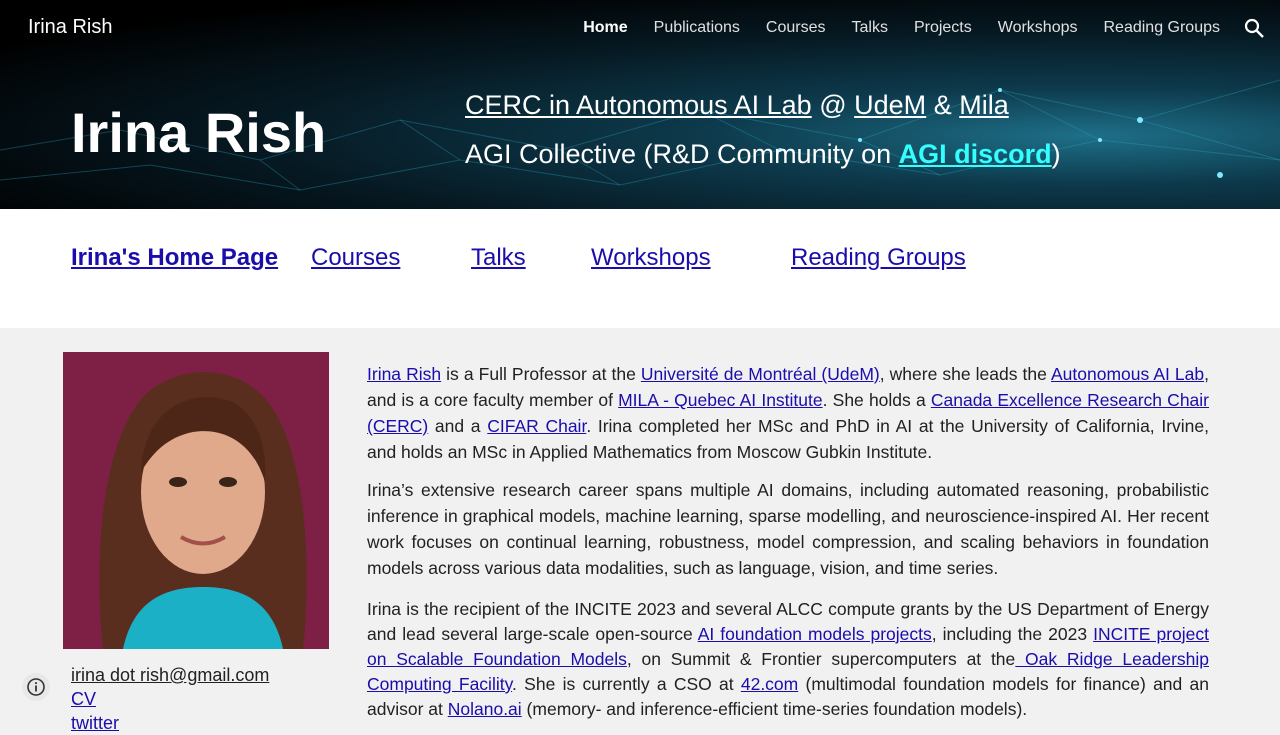 Image resolution: width=1280 pixels, height=735 pixels. I want to click on profile-photo, so click(196, 500).